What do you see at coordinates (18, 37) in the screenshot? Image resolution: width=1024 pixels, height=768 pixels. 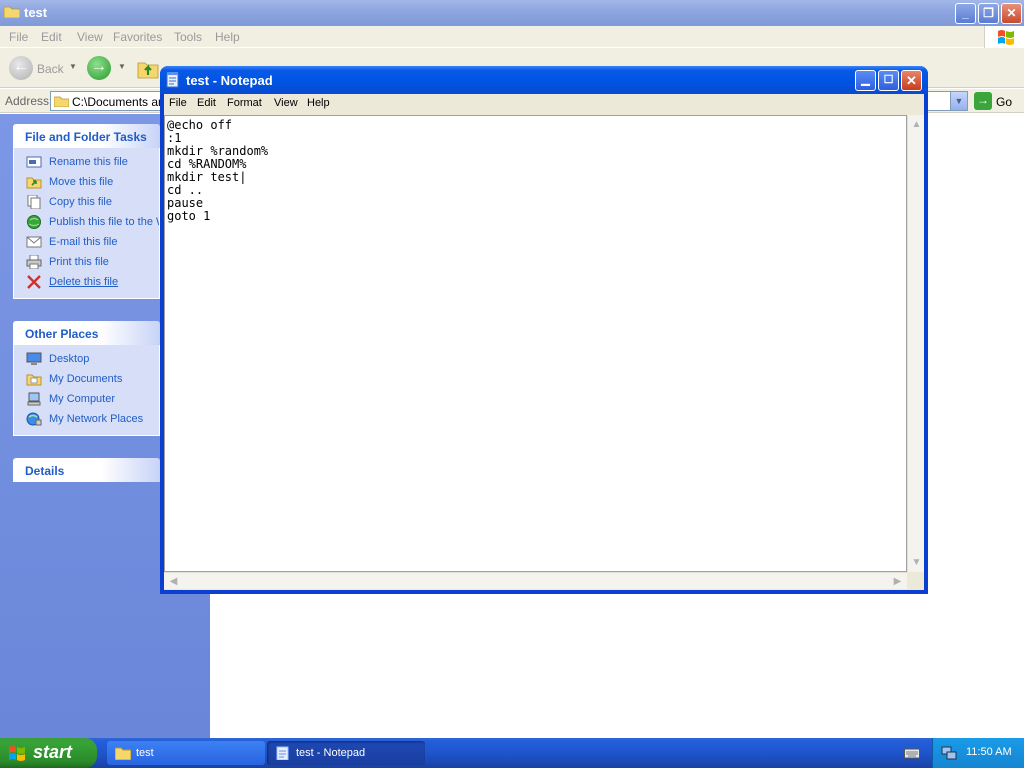 I see `menu-file: File` at bounding box center [18, 37].